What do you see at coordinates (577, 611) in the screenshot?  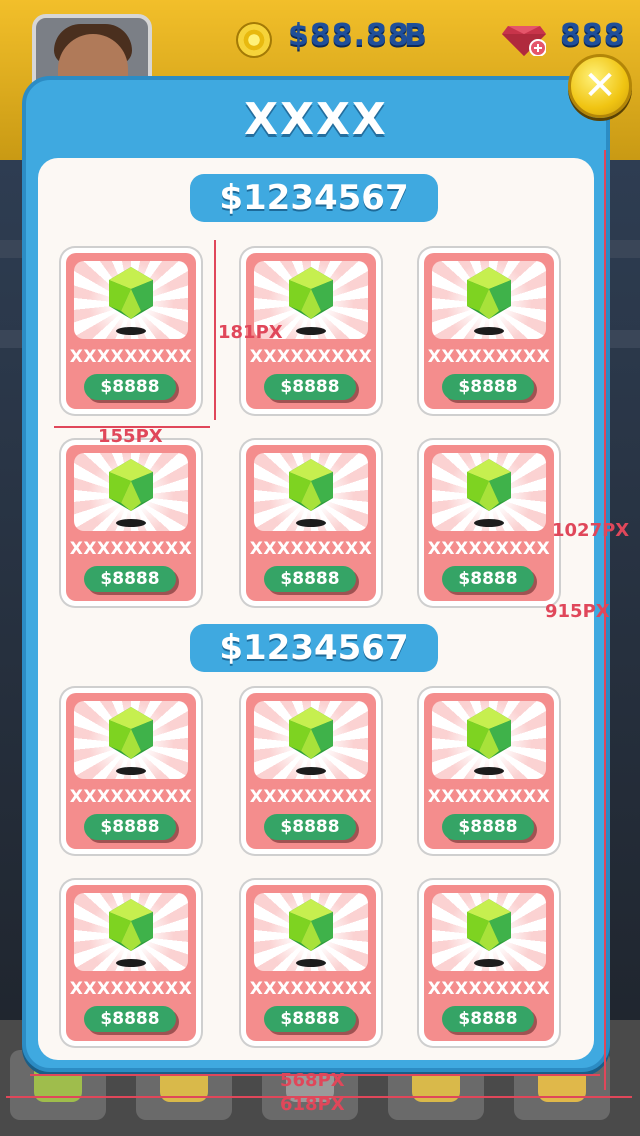 I see `dimension-label: 915PX` at bounding box center [577, 611].